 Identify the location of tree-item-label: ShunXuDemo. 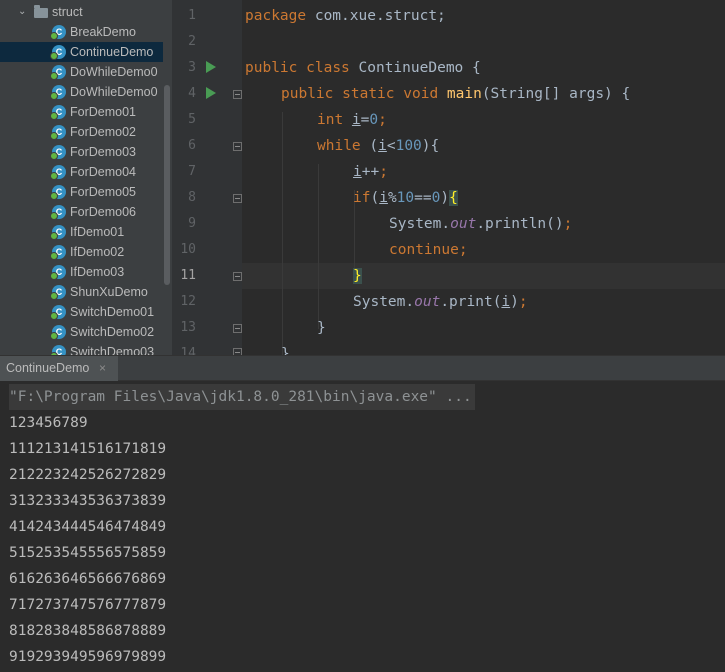
(109, 292).